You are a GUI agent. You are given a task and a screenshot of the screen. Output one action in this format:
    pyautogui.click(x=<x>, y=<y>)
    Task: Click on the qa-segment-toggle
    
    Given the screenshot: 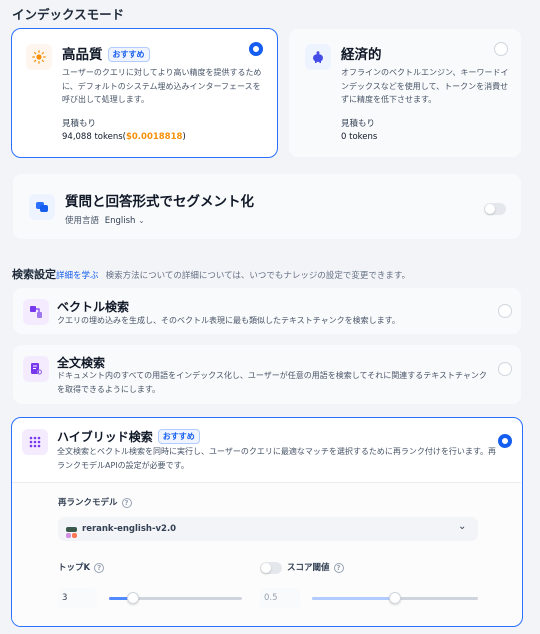 What is the action you would take?
    pyautogui.click(x=495, y=209)
    